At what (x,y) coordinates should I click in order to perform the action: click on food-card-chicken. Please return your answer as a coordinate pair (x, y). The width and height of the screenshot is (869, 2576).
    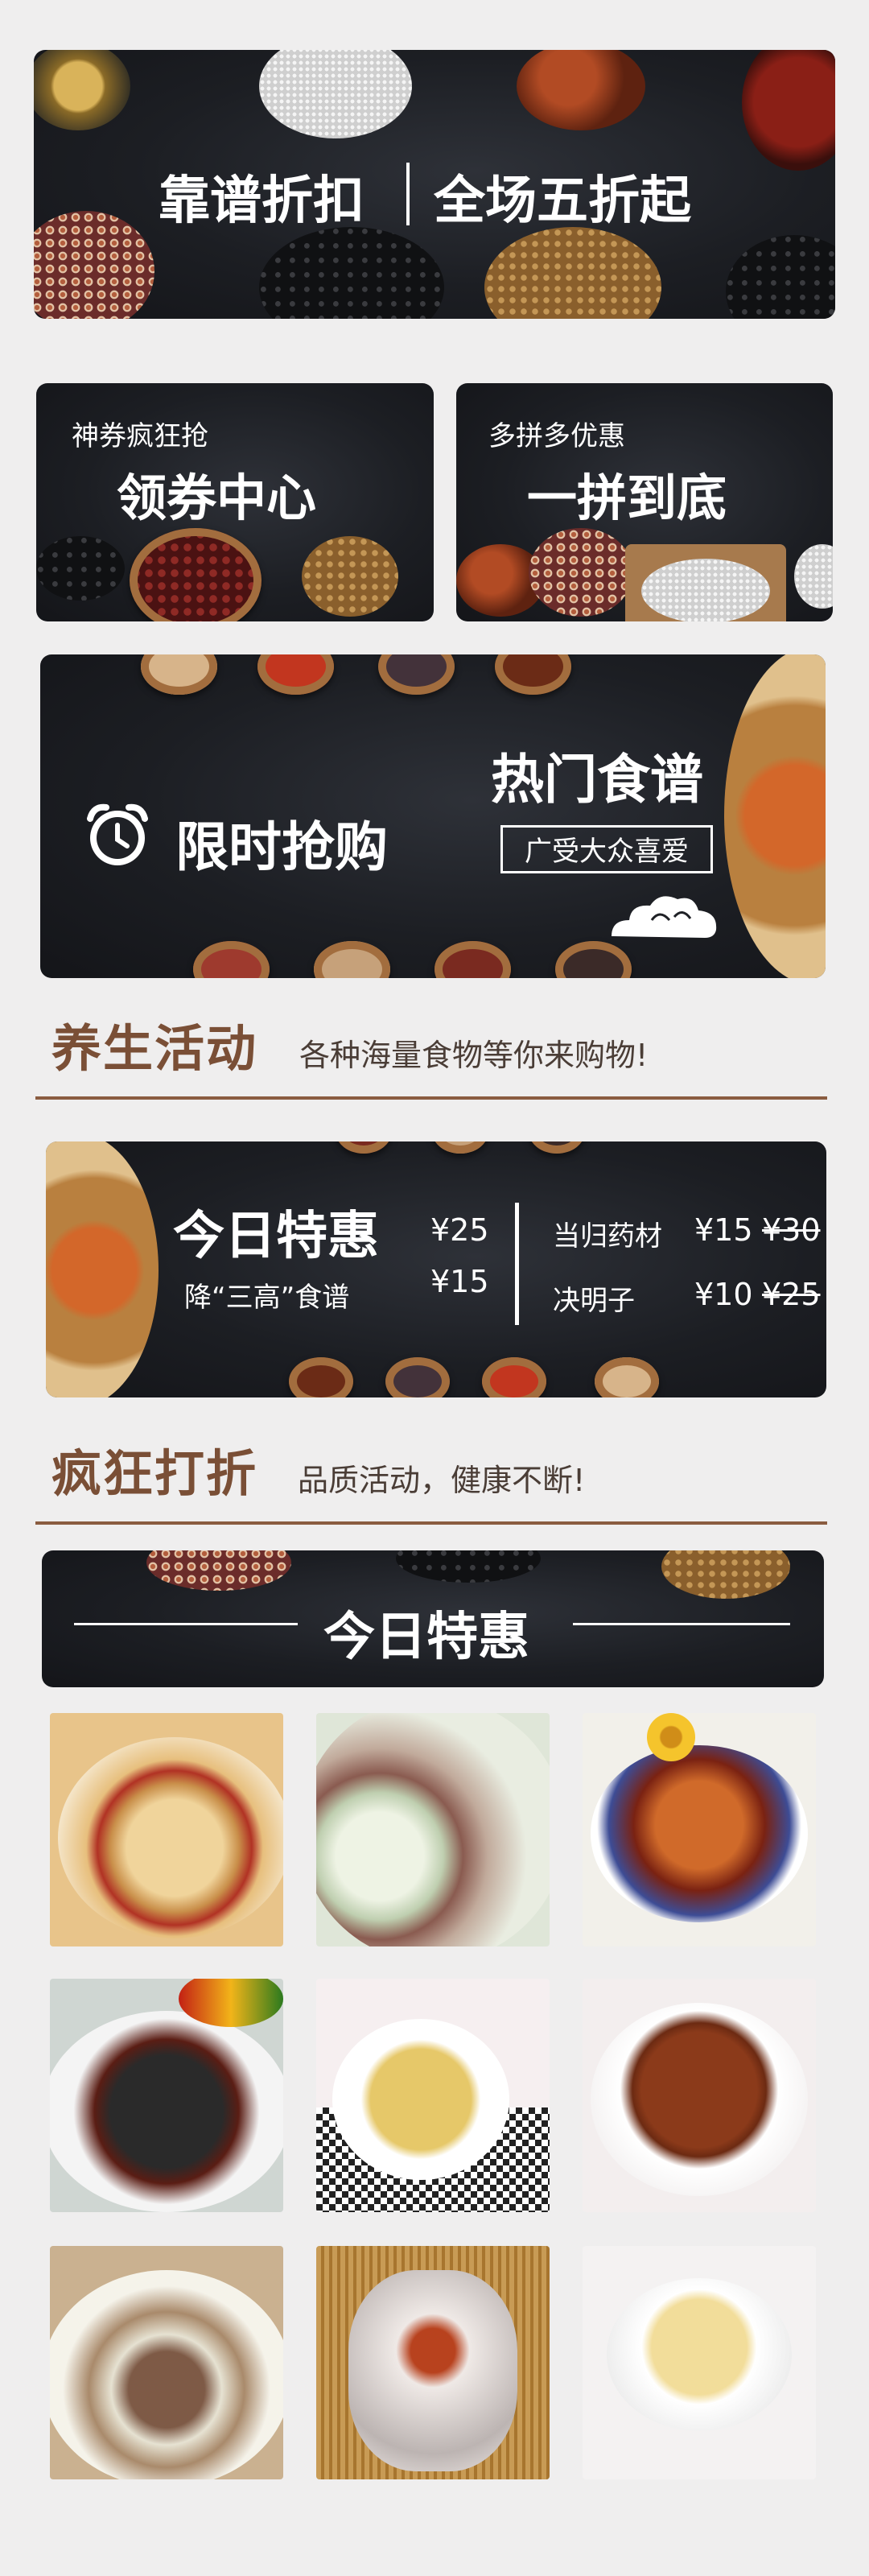
    Looking at the image, I should click on (166, 1829).